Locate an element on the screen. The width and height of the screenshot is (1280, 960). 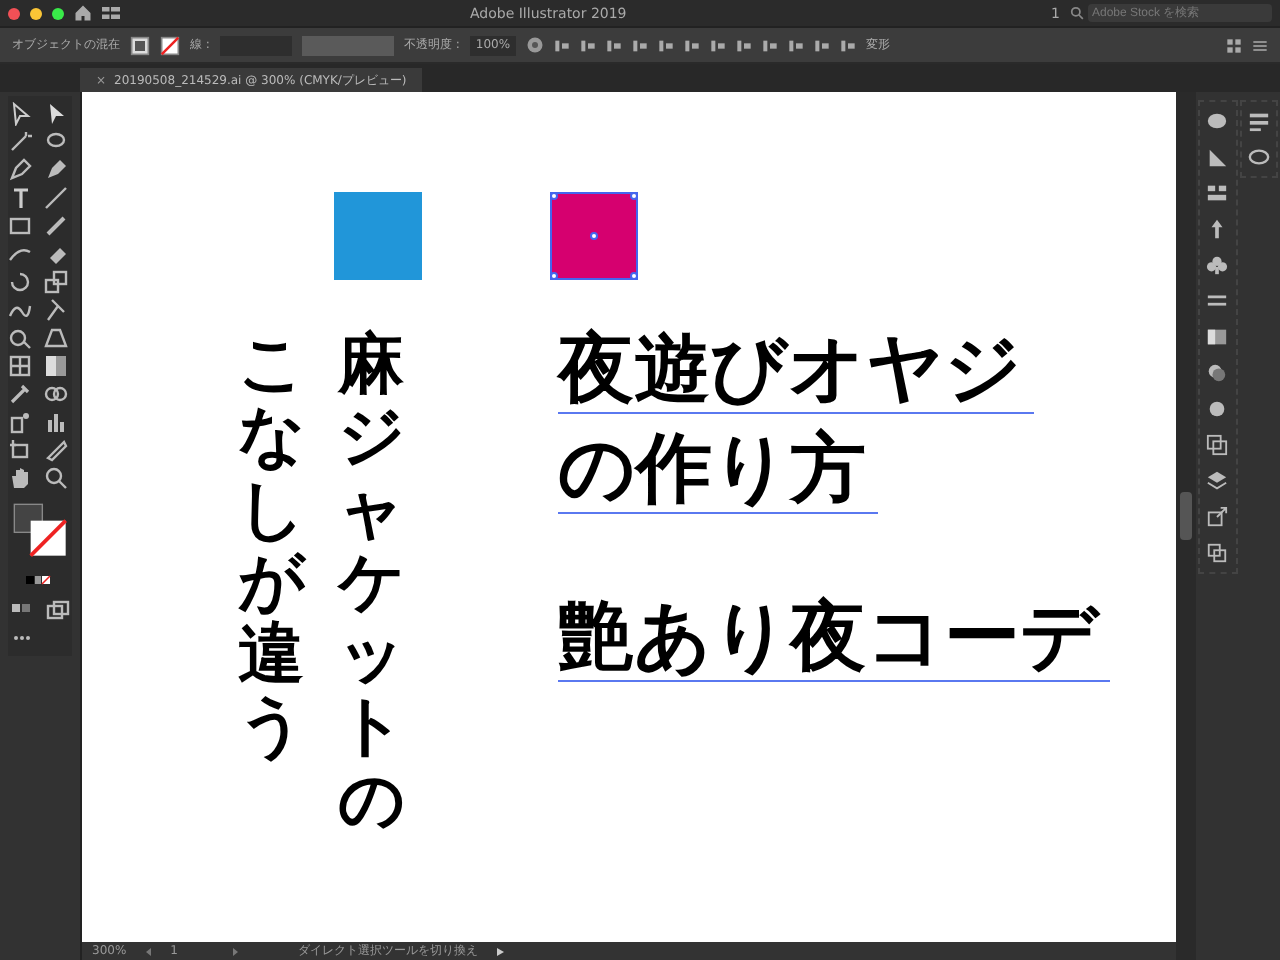
text-line: 艶あり夜コーデ is located at coordinates (834, 639).